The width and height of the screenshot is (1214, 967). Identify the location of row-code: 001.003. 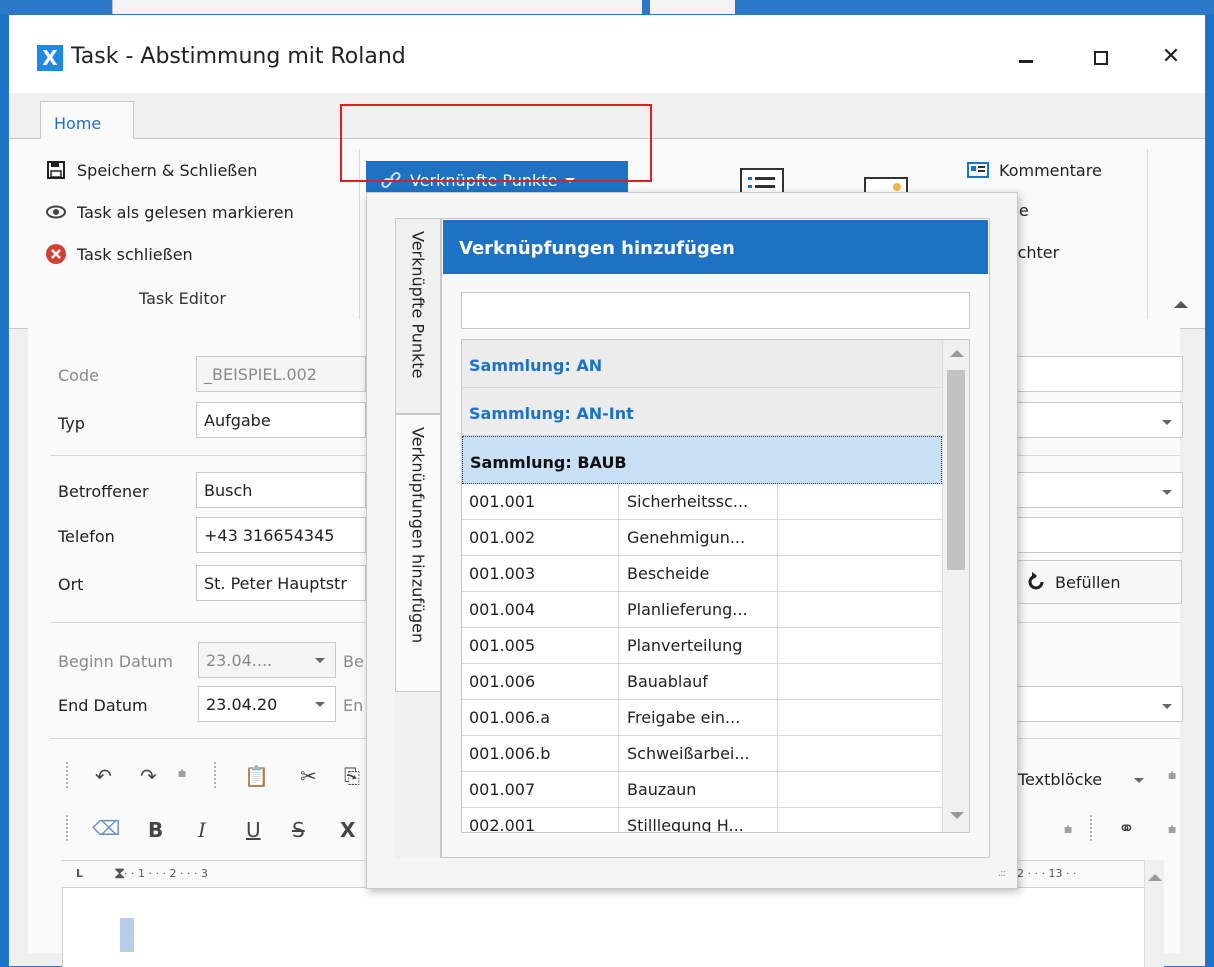
(540, 573).